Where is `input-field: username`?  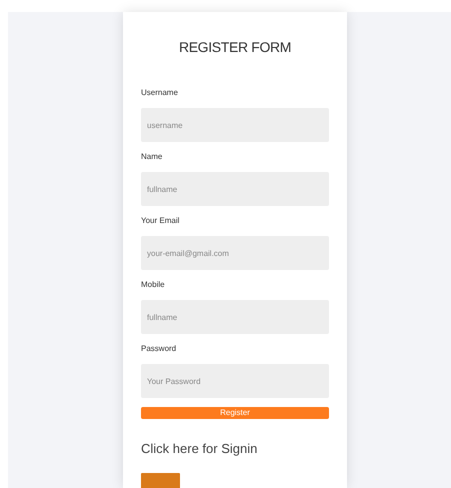 input-field: username is located at coordinates (235, 125).